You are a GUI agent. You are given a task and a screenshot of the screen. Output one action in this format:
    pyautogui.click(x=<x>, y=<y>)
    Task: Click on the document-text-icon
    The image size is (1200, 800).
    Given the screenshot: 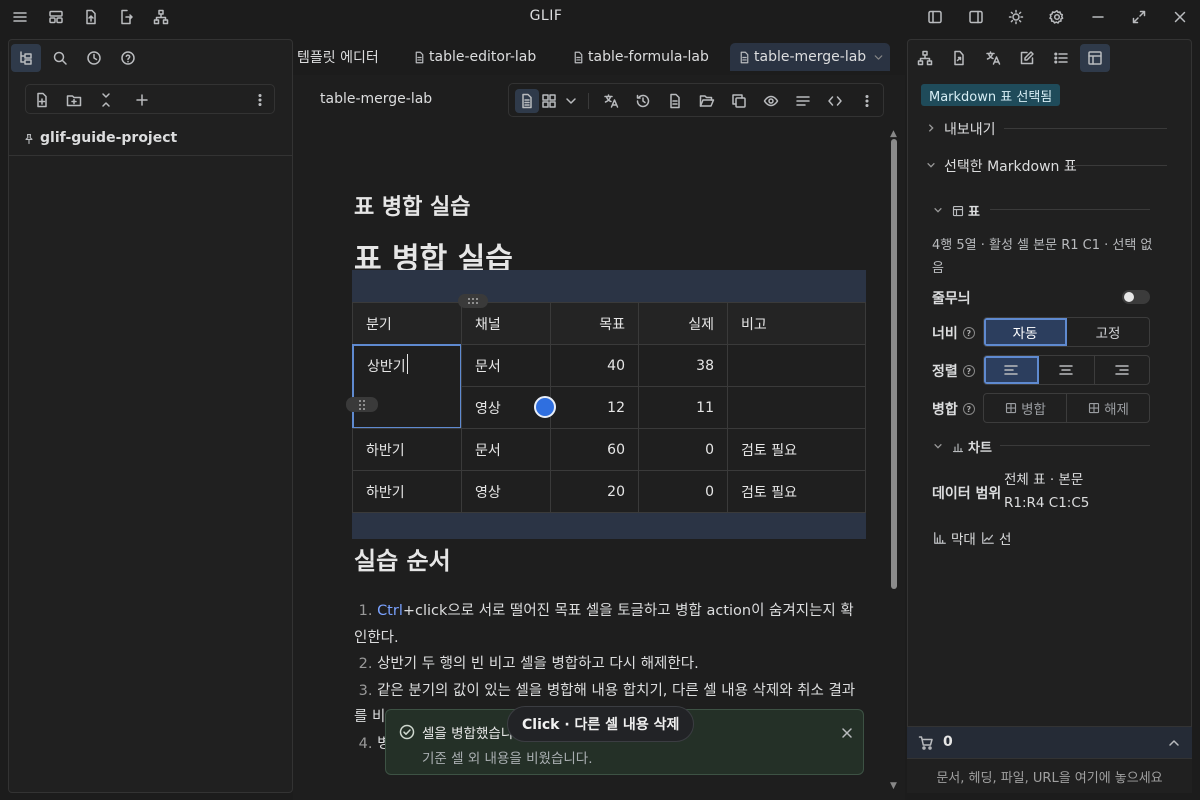 What is the action you would take?
    pyautogui.click(x=675, y=101)
    